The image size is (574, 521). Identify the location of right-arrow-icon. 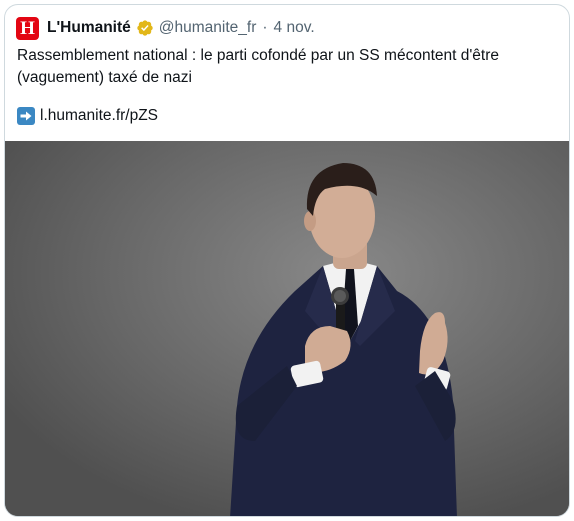
(26, 116).